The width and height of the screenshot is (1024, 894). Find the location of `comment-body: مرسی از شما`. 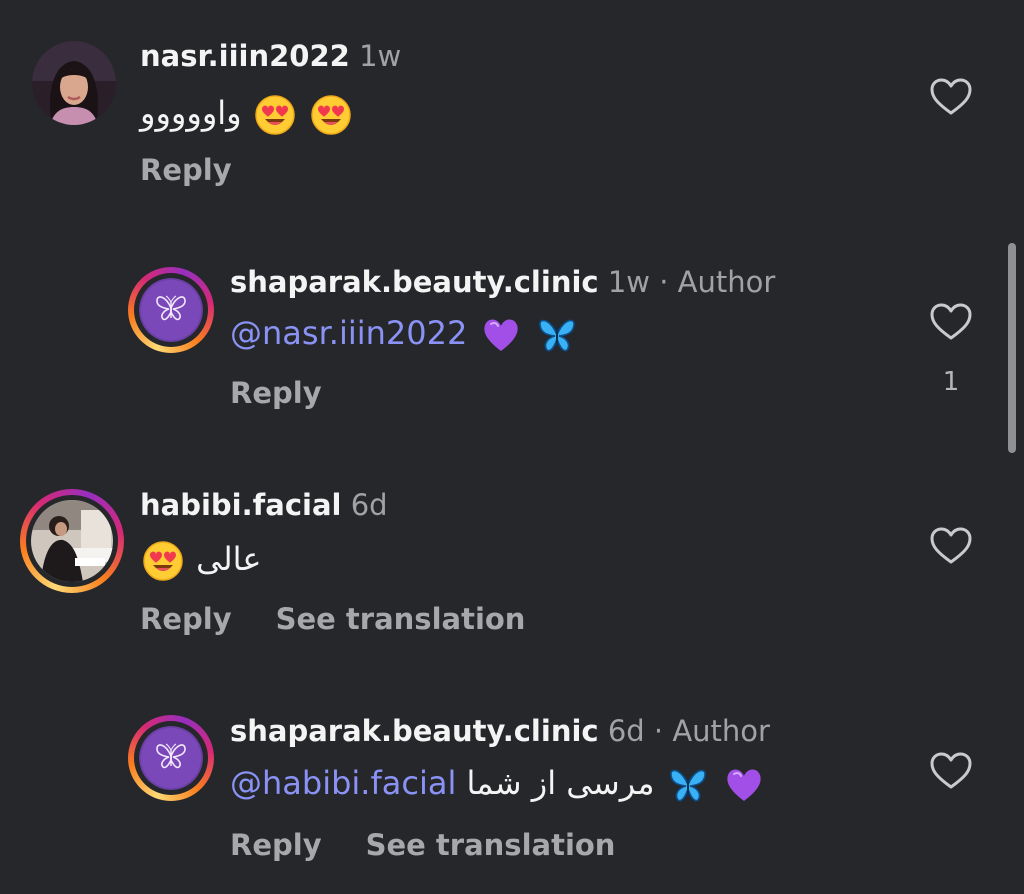

comment-body: مرسی از شما is located at coordinates (560, 783).